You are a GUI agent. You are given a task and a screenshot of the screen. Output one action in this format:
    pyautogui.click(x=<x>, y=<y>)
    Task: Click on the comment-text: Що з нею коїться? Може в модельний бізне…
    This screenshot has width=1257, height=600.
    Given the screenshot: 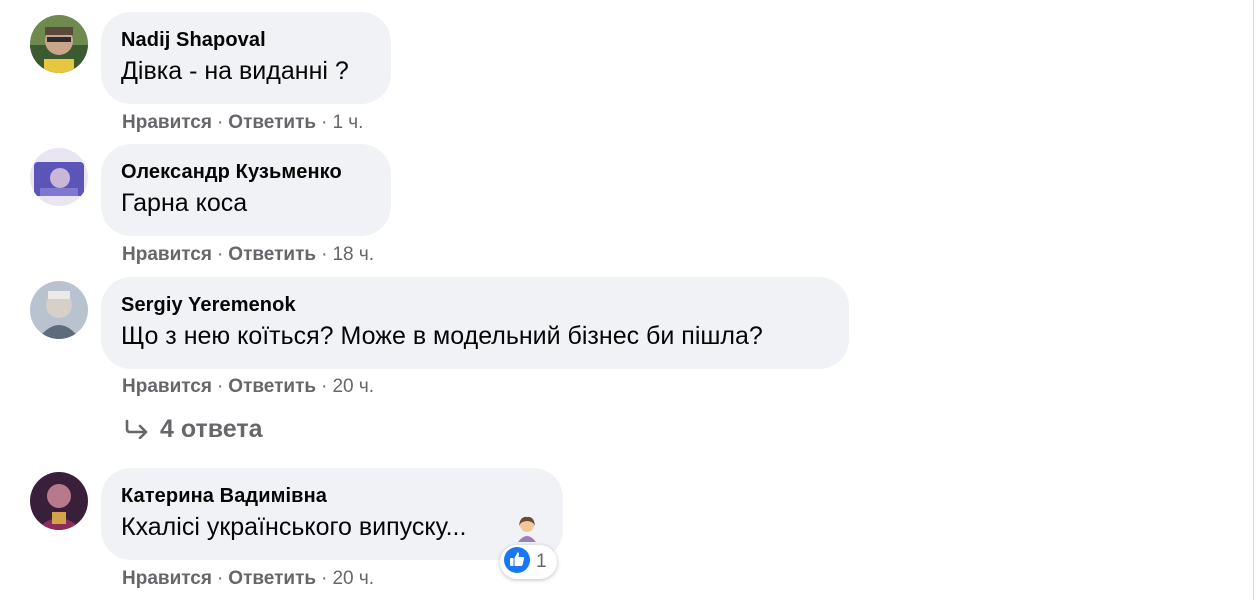 What is the action you would take?
    pyautogui.click(x=442, y=336)
    